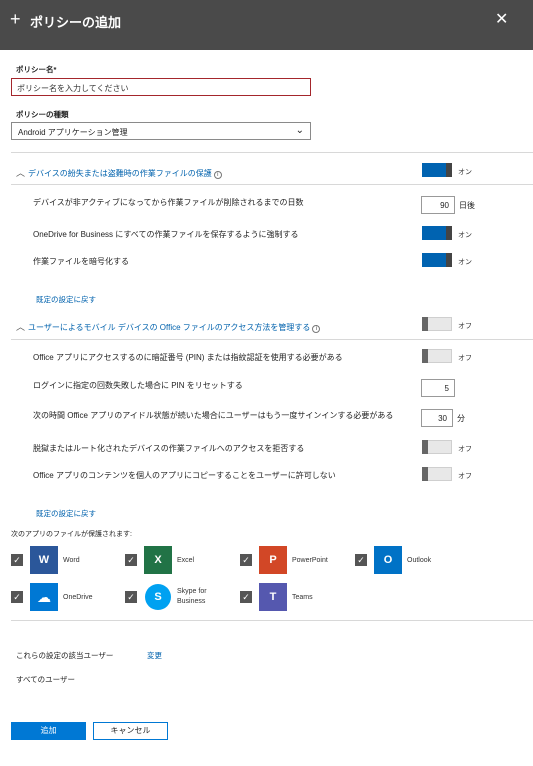 This screenshot has width=533, height=766. I want to click on section-protect-files-title: デバイスの紛失または盗難時の作業ファイルの保護, so click(120, 173).